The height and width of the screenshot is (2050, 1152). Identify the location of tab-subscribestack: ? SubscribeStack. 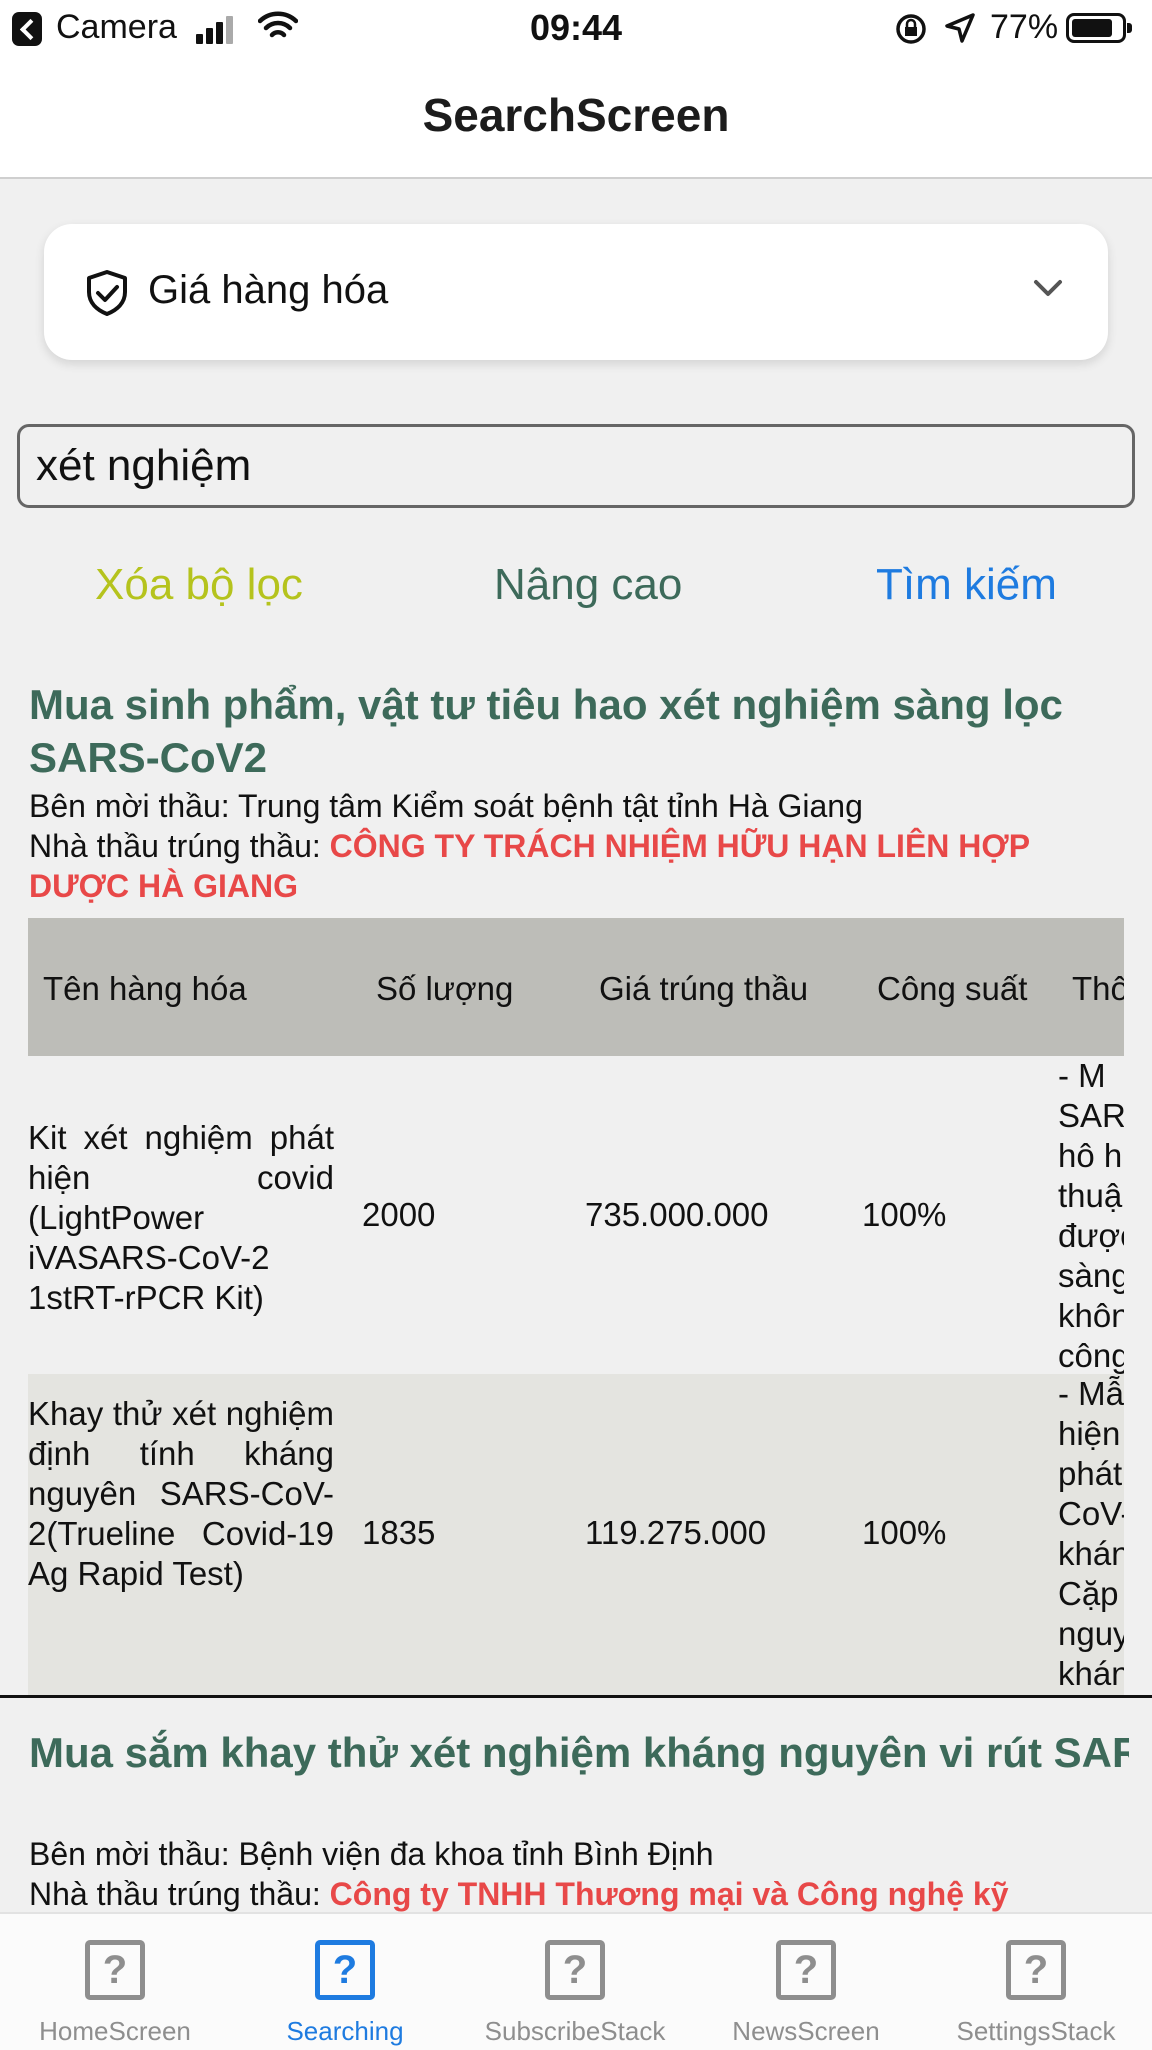
(575, 1982).